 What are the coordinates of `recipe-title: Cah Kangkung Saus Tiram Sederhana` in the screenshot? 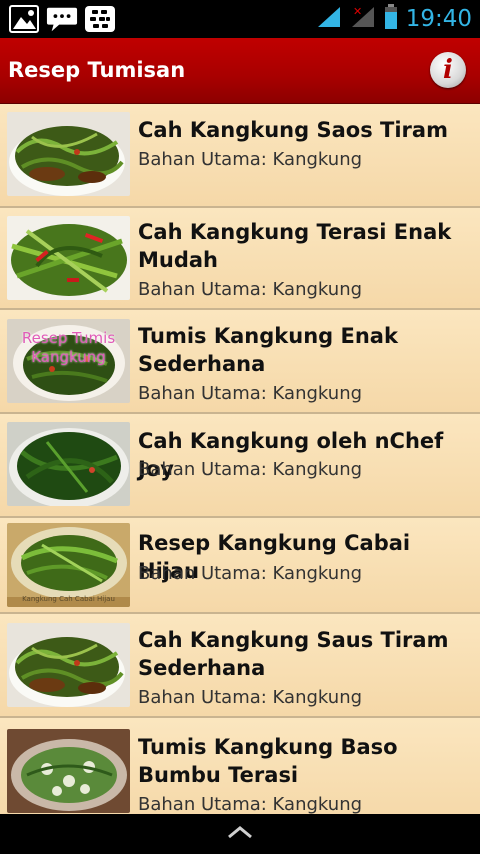 It's located at (293, 654).